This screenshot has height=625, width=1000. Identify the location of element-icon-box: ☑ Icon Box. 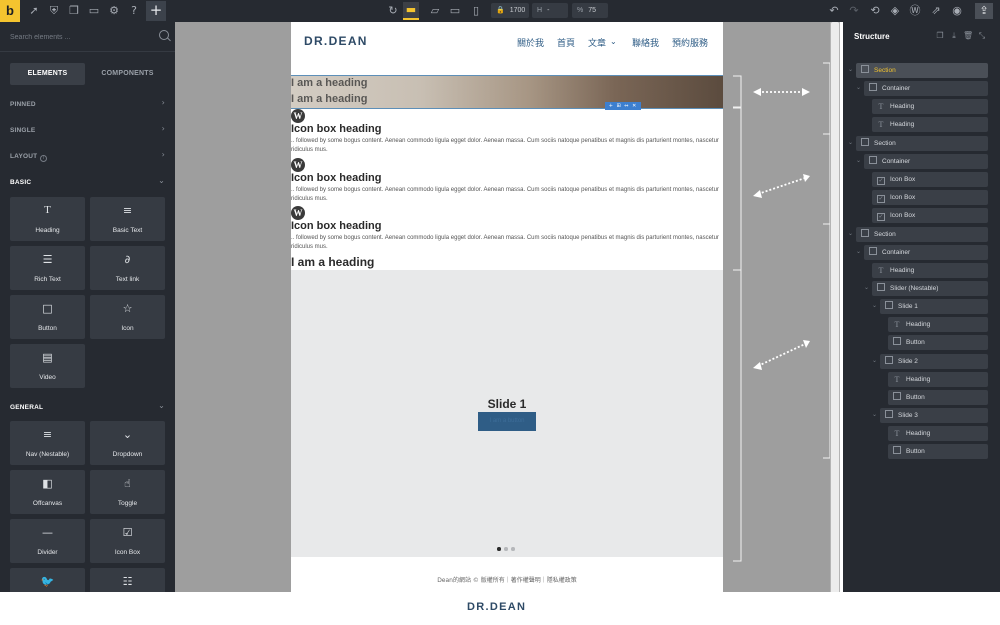
(127, 541).